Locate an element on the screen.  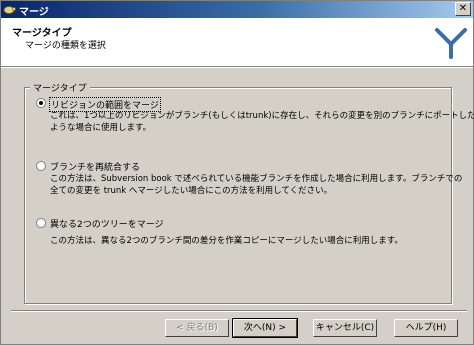
option-label-reintegrate: ブランチを再統合する is located at coordinates (95, 166).